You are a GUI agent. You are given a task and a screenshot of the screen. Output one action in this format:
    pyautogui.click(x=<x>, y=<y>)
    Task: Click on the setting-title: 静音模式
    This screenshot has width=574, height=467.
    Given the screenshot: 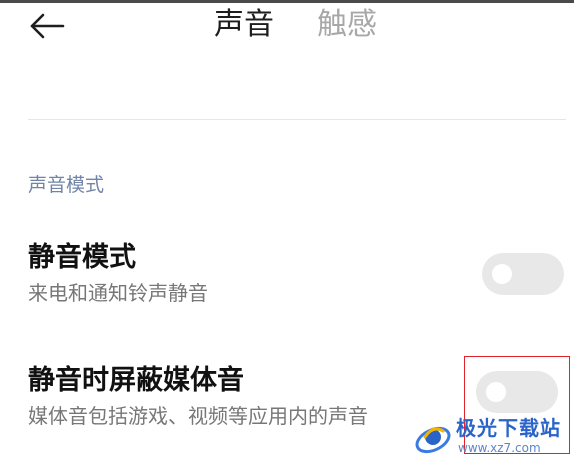 What is the action you would take?
    pyautogui.click(x=82, y=257)
    